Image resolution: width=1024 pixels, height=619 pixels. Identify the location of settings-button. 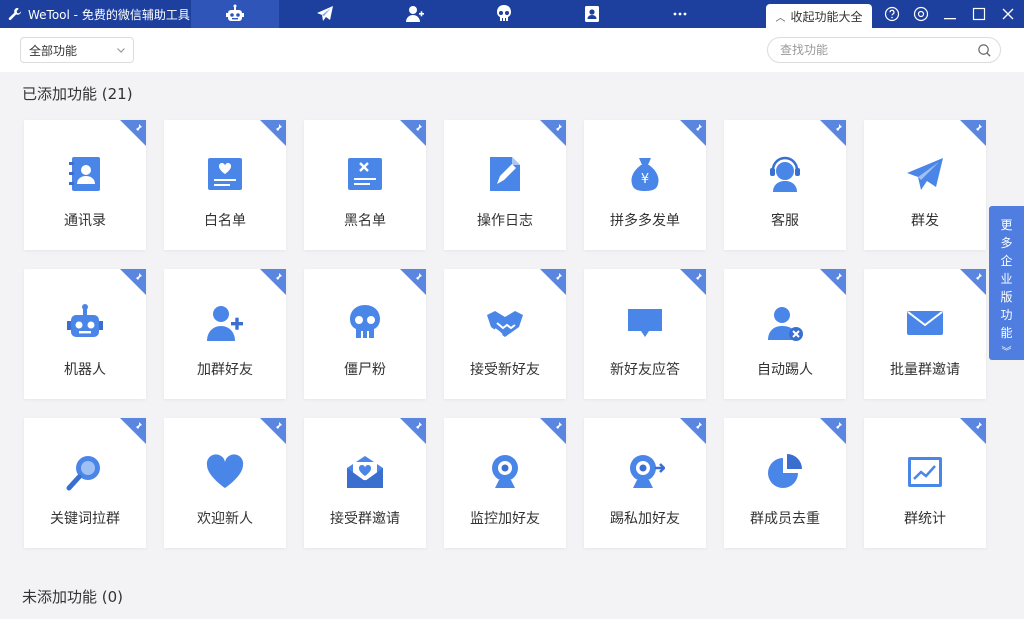
(921, 14).